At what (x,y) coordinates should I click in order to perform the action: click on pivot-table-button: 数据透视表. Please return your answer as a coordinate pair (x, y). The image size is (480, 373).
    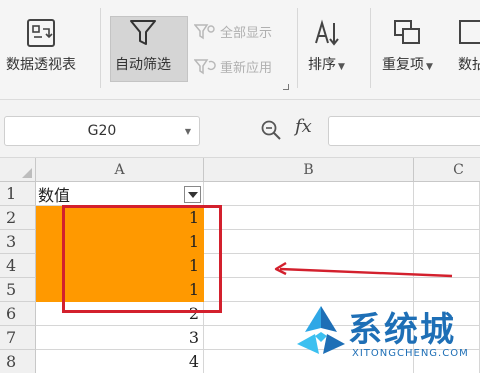
    Looking at the image, I should click on (41, 43).